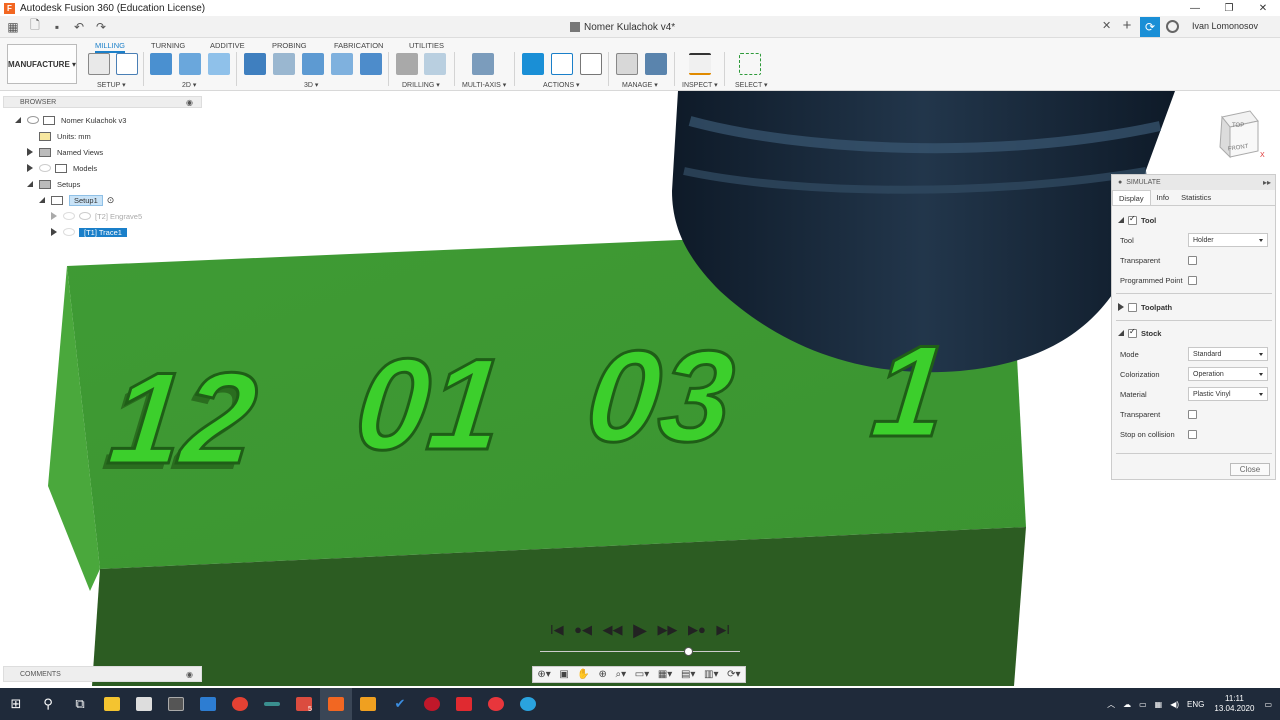 The image size is (1280, 720). What do you see at coordinates (621, 674) in the screenshot?
I see `fit-icon: ⌕▾` at bounding box center [621, 674].